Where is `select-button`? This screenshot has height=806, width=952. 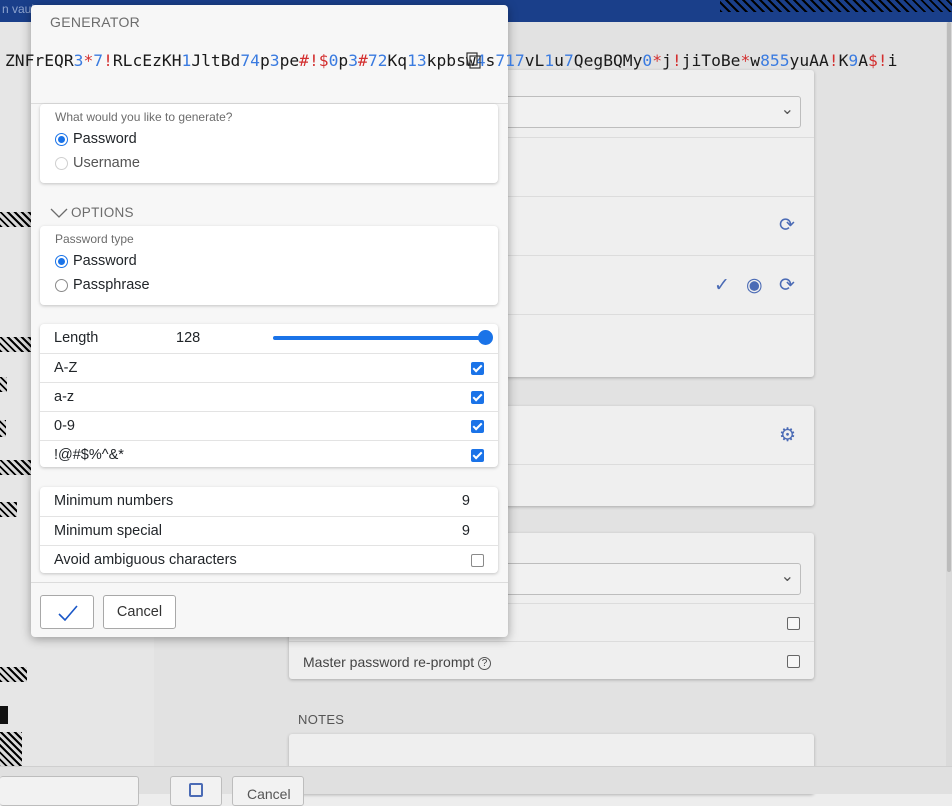
select-button is located at coordinates (67, 612).